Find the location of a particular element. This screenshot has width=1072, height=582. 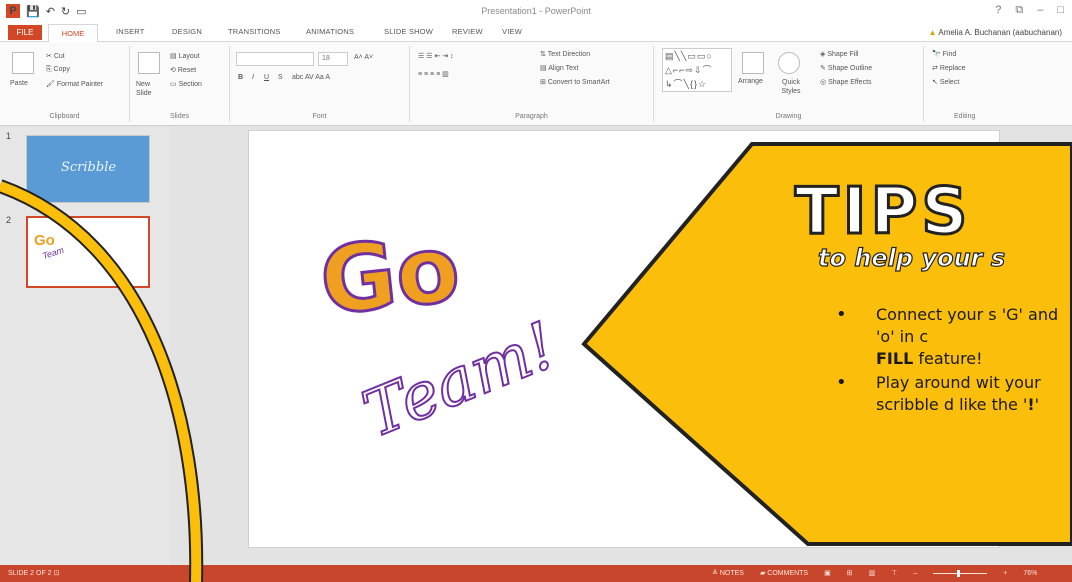

reading-view-icon: ▥ is located at coordinates (872, 573).